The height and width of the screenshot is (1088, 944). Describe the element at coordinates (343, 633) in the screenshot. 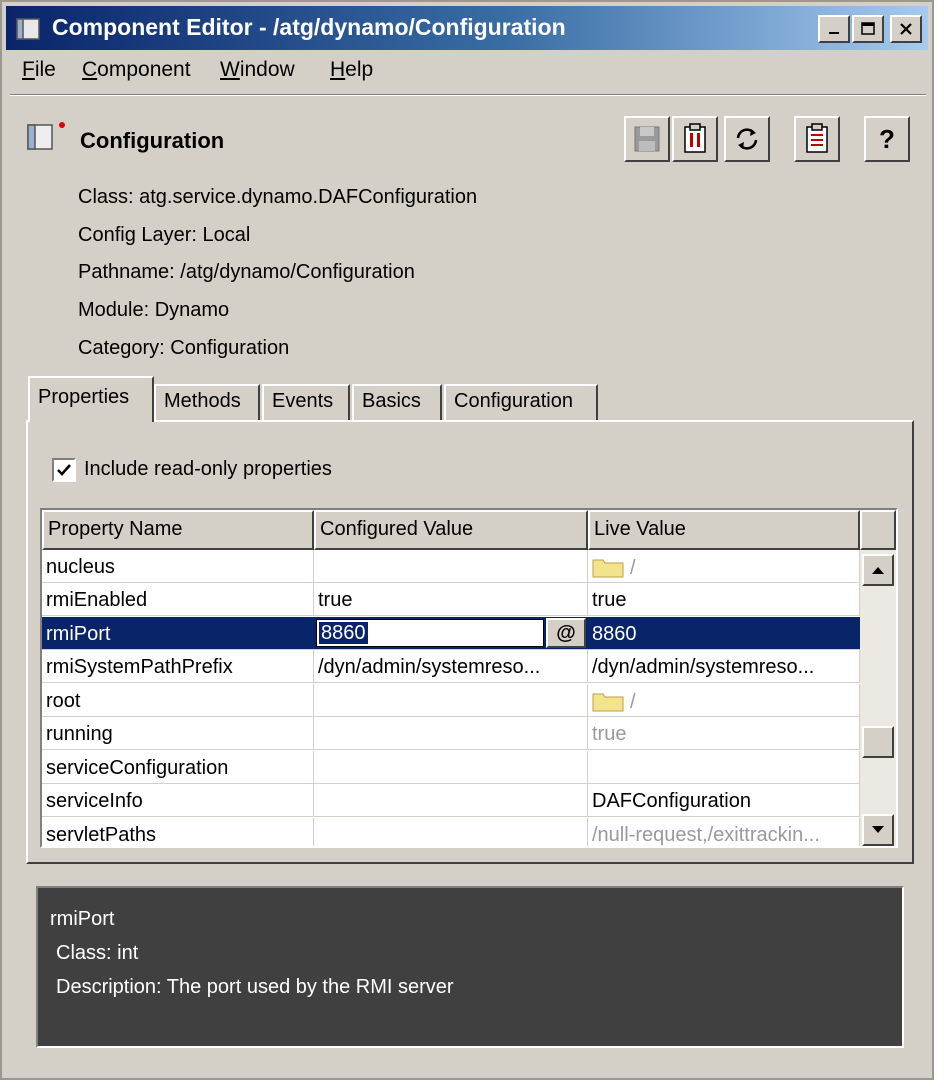

I see `configured-value-input: 8860` at that location.